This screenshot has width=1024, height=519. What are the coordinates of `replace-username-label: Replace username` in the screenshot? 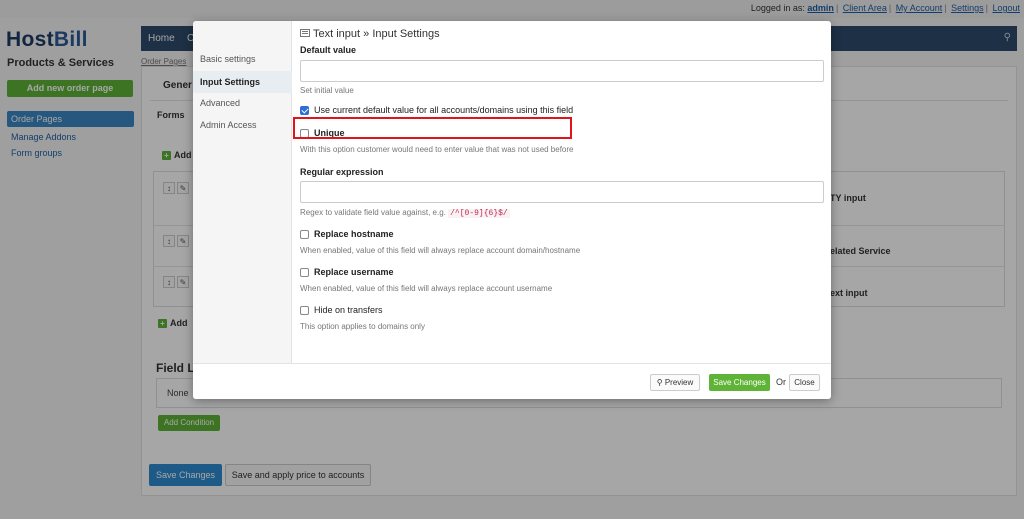 It's located at (354, 272).